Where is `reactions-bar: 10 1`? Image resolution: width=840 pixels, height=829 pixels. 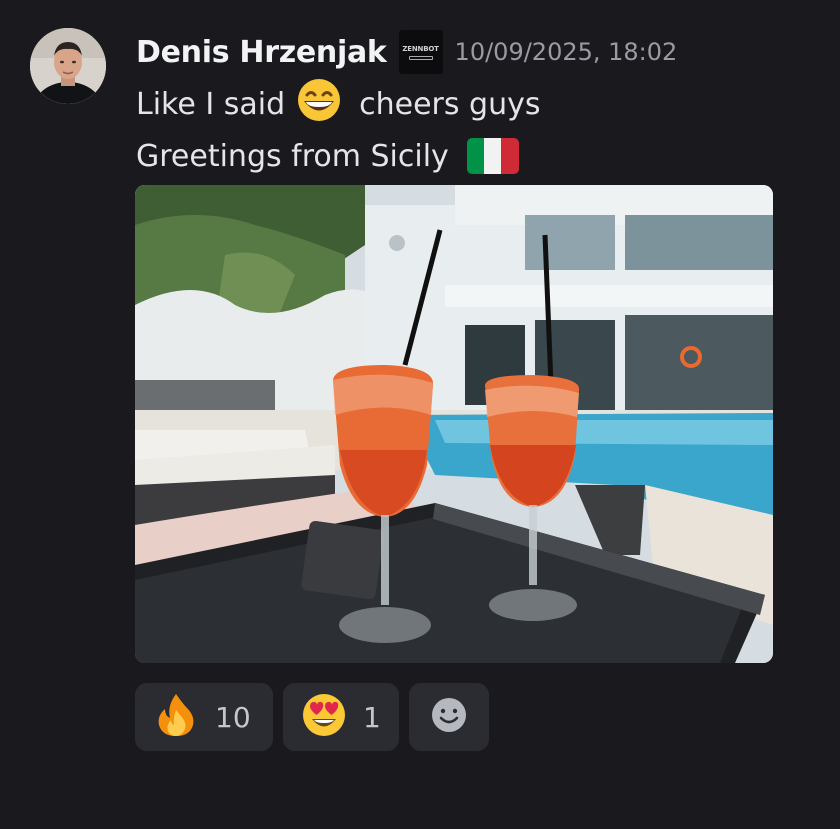
reactions-bar: 10 1 is located at coordinates (317, 717).